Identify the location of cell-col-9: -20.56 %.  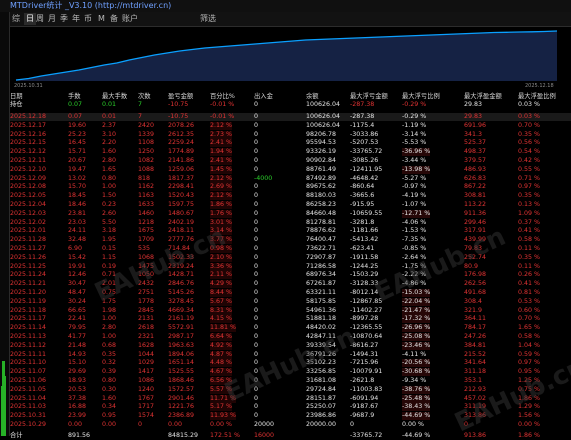
(416, 363).